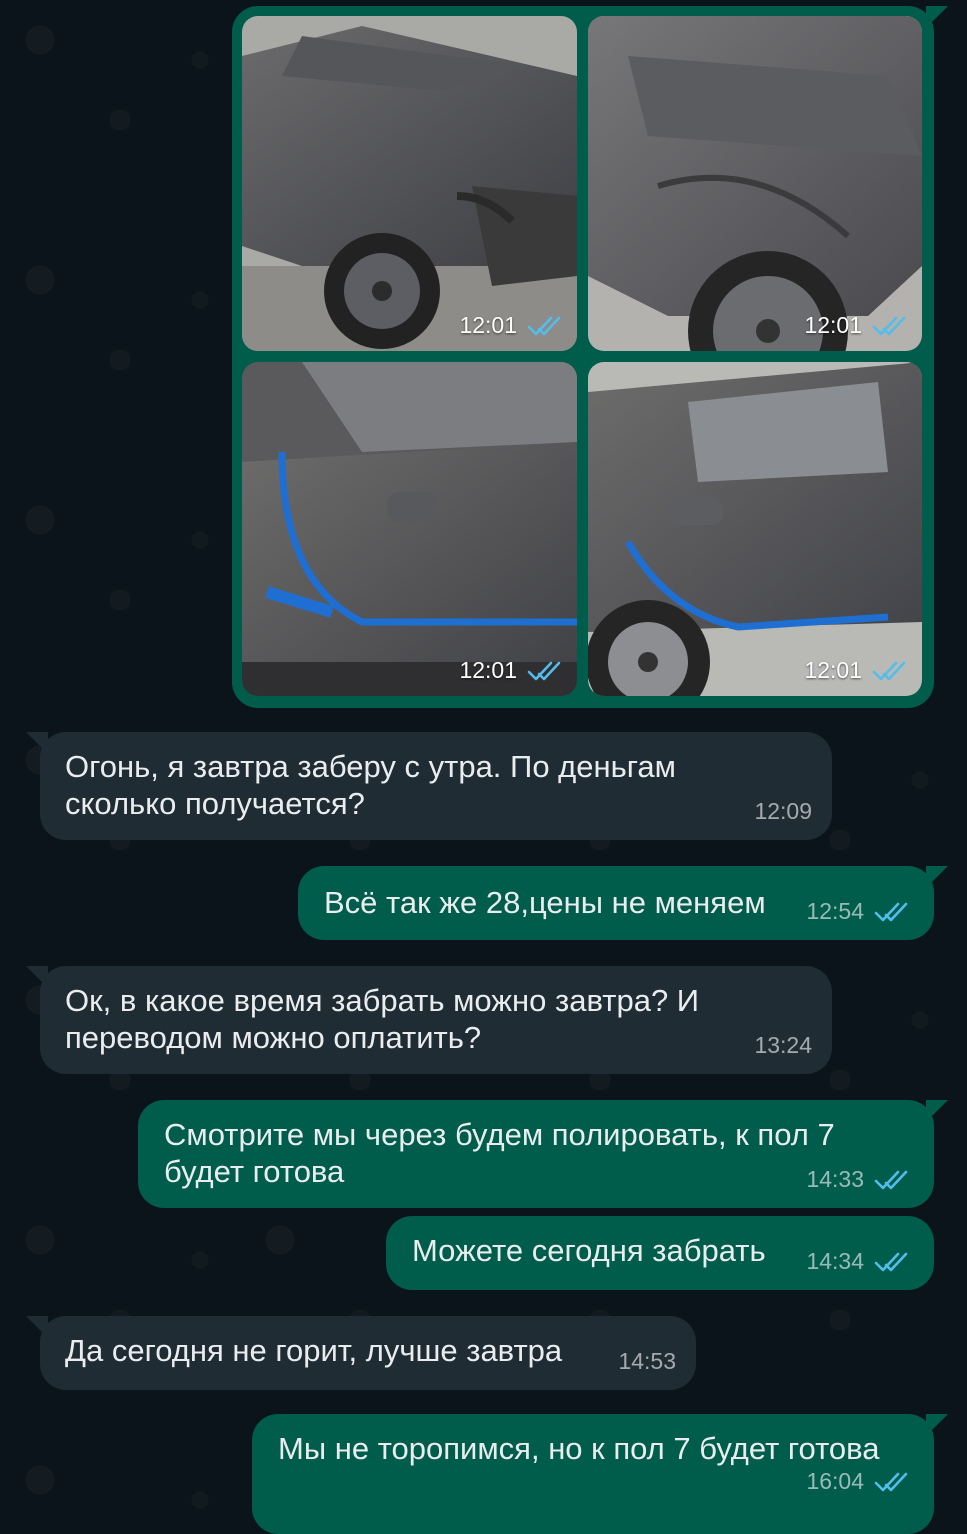  I want to click on message-meta: 16:04, so click(858, 1481).